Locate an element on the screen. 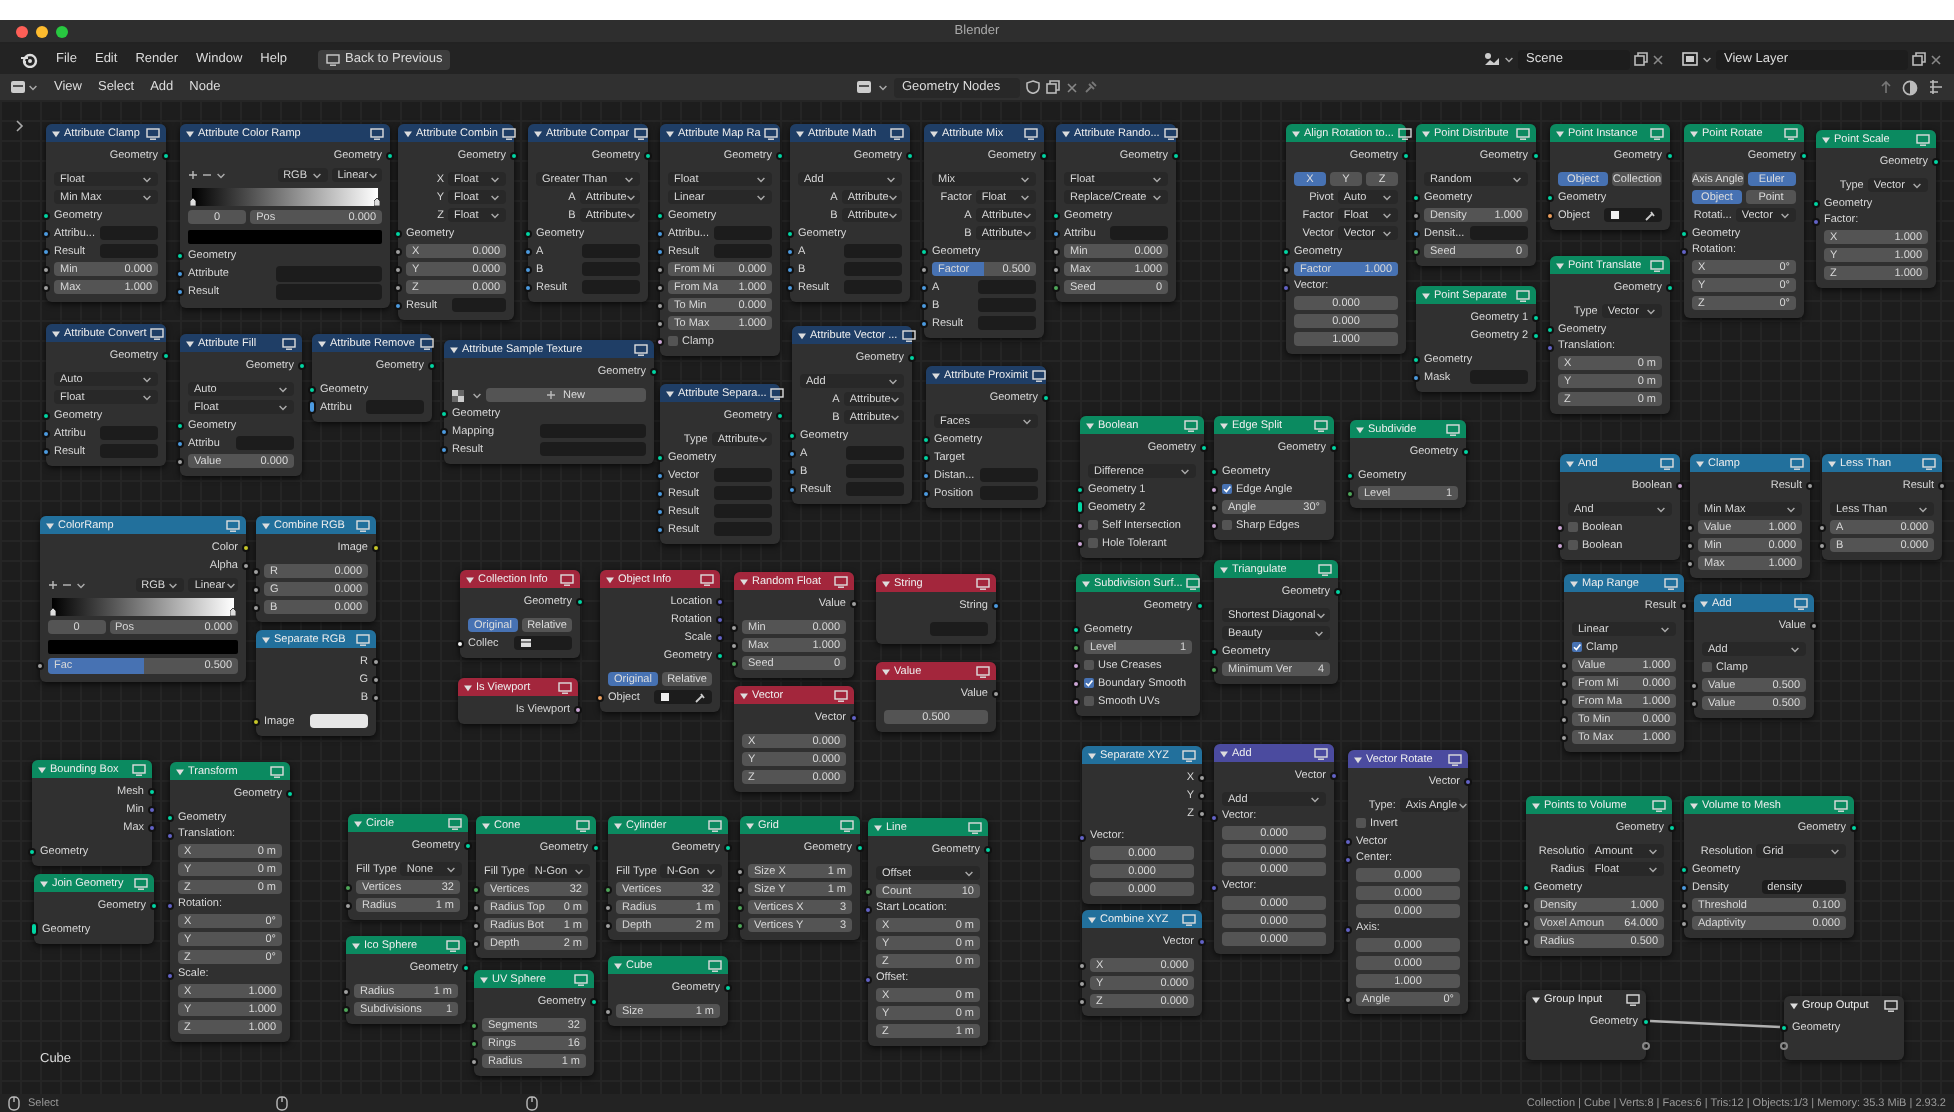 This screenshot has height=1112, width=1954. attribute-field is located at coordinates (1139, 233).